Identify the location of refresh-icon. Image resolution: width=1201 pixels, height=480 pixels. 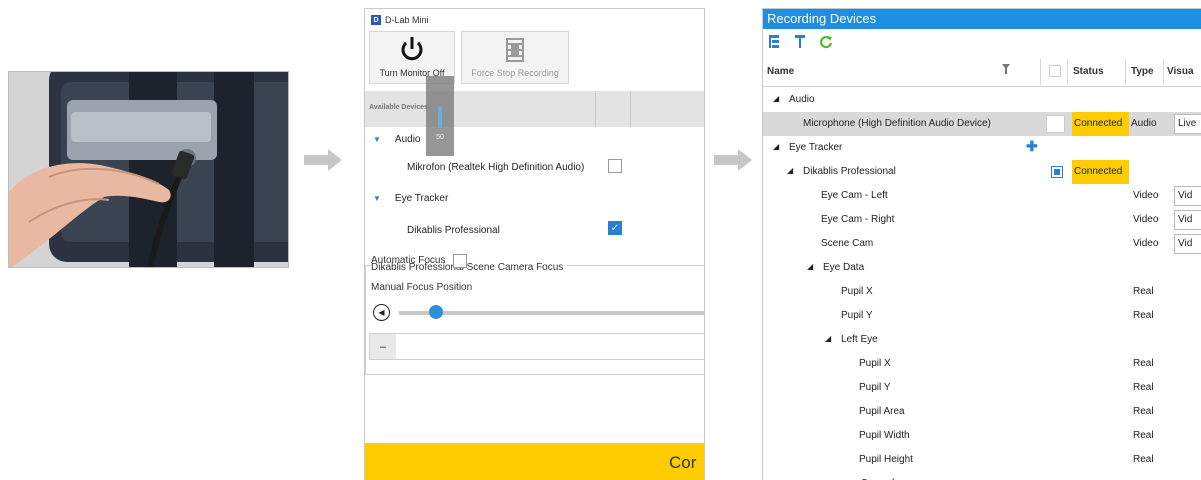
(826, 44).